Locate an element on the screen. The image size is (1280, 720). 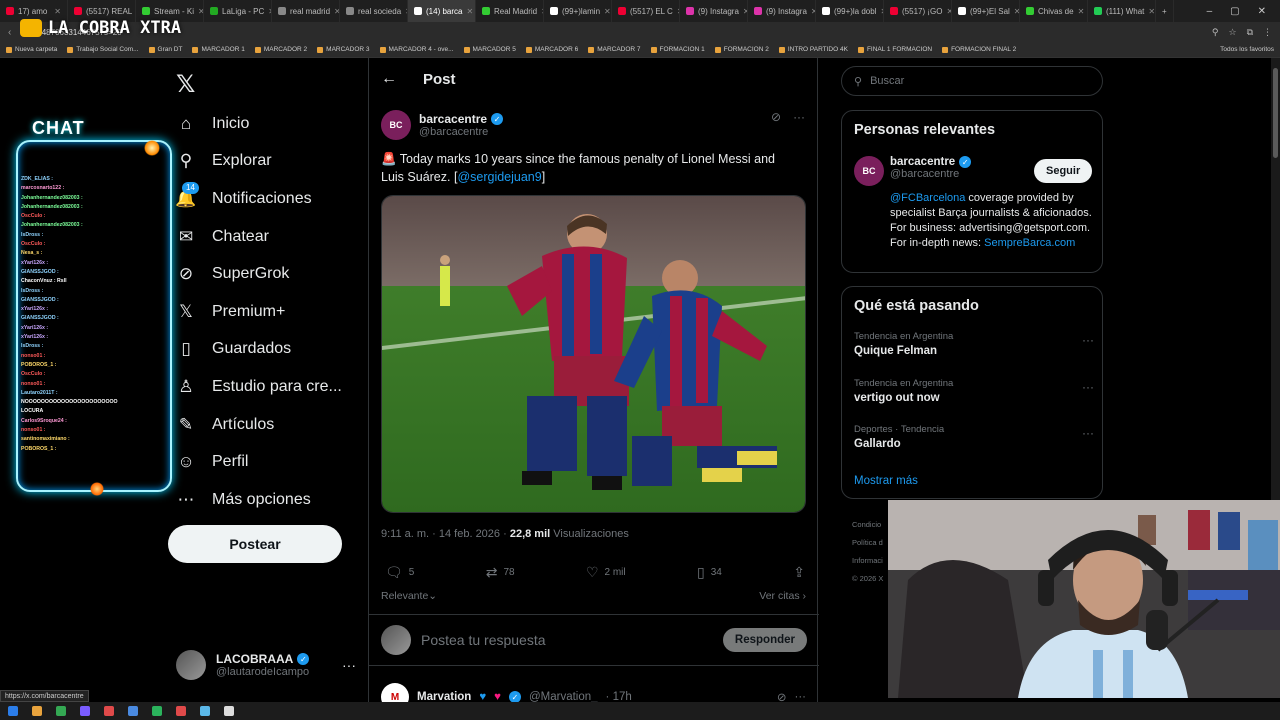
zoom-icon: ⚲ is located at coordinates (1215, 32).